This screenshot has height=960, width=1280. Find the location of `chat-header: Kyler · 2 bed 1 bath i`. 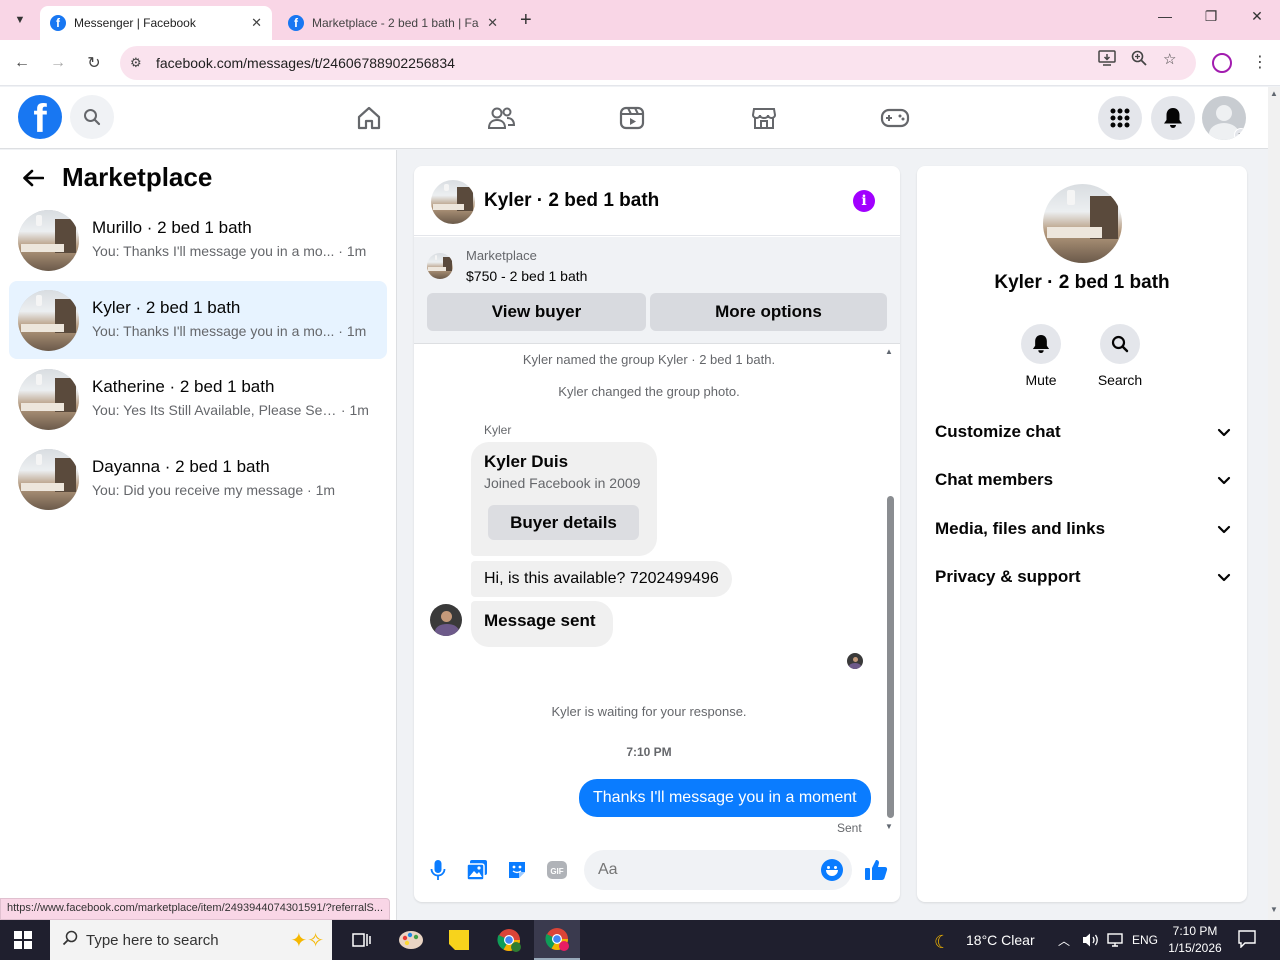

chat-header: Kyler · 2 bed 1 bath i is located at coordinates (657, 201).